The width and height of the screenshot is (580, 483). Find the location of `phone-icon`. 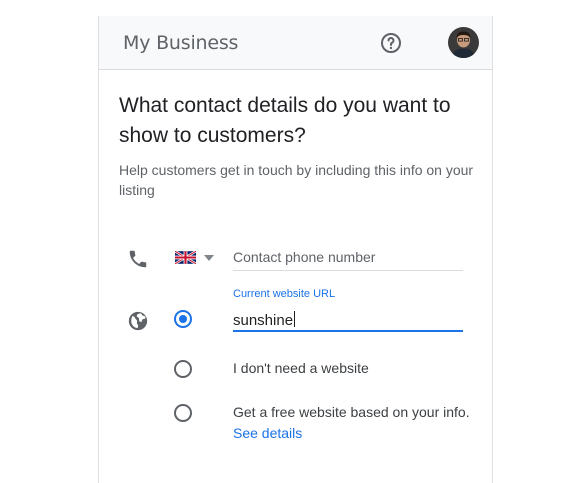

phone-icon is located at coordinates (138, 259).